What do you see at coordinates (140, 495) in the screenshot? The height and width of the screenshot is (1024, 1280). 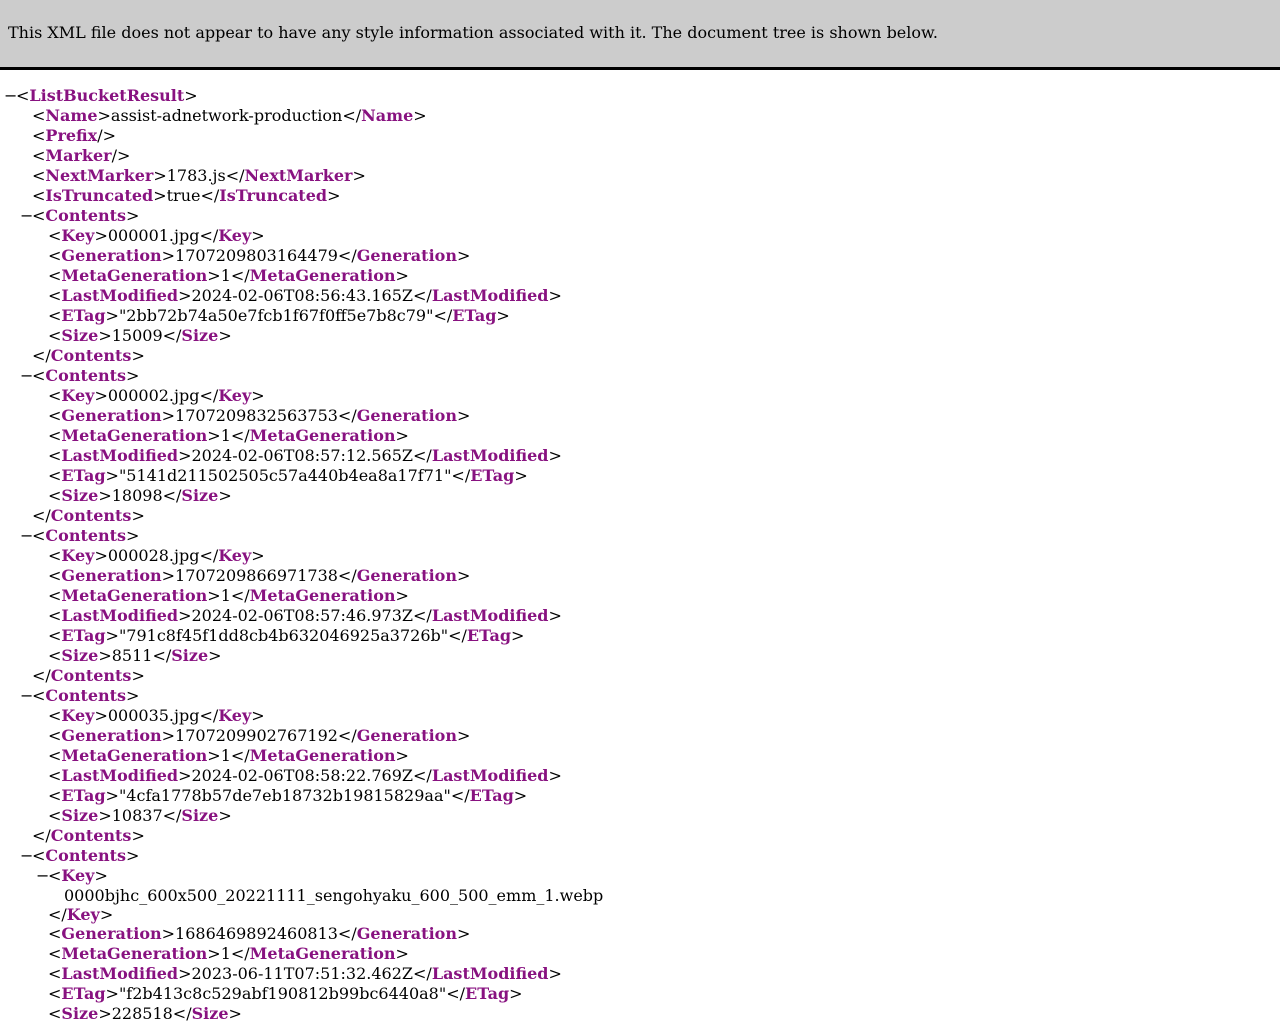 I see `contents-2-size: <Size>18098</Size>` at bounding box center [140, 495].